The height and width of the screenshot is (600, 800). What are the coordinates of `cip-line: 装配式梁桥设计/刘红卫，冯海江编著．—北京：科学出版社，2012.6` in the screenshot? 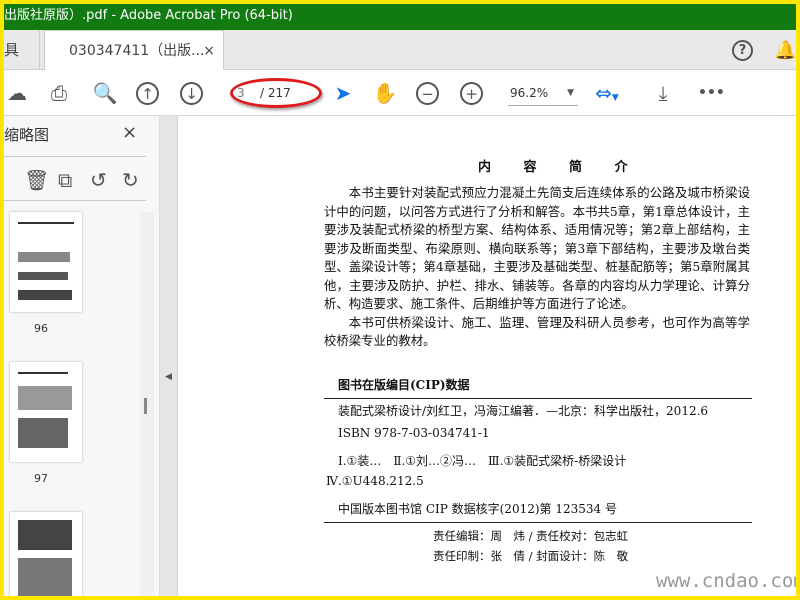 It's located at (523, 411).